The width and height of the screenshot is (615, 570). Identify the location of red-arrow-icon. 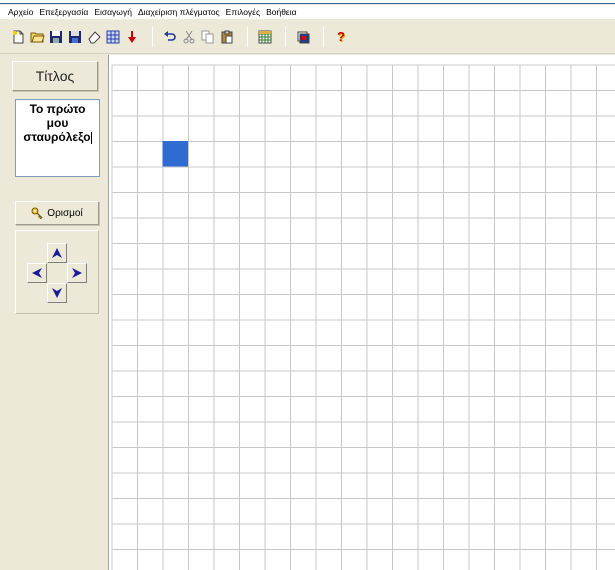
(132, 37).